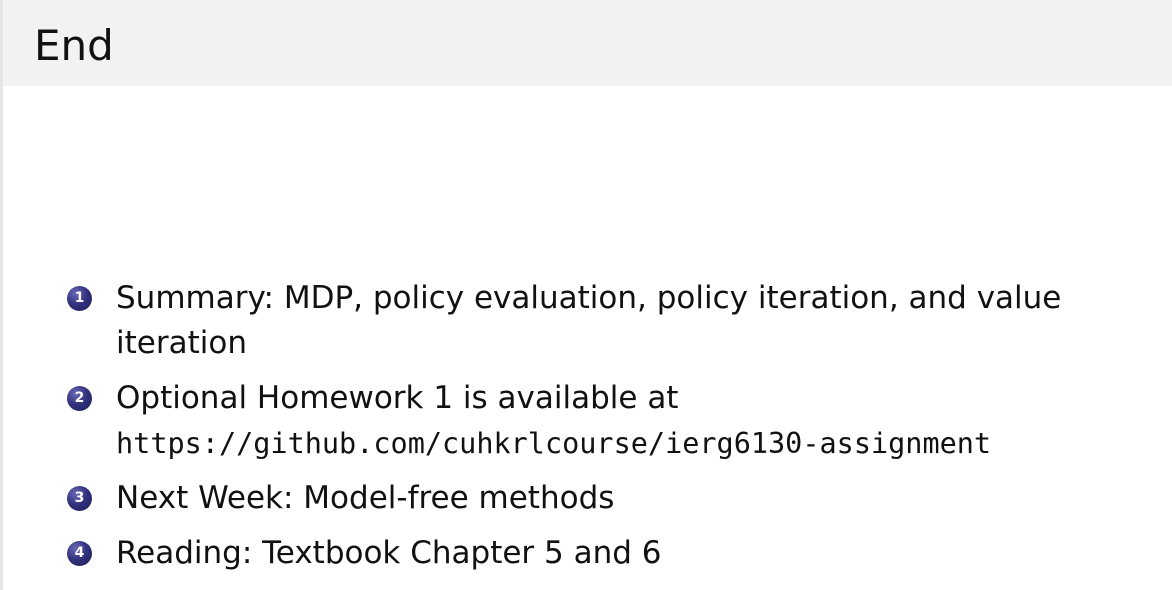 This screenshot has width=1172, height=590. Describe the element at coordinates (79, 498) in the screenshot. I see `item-number-badge: 3` at that location.